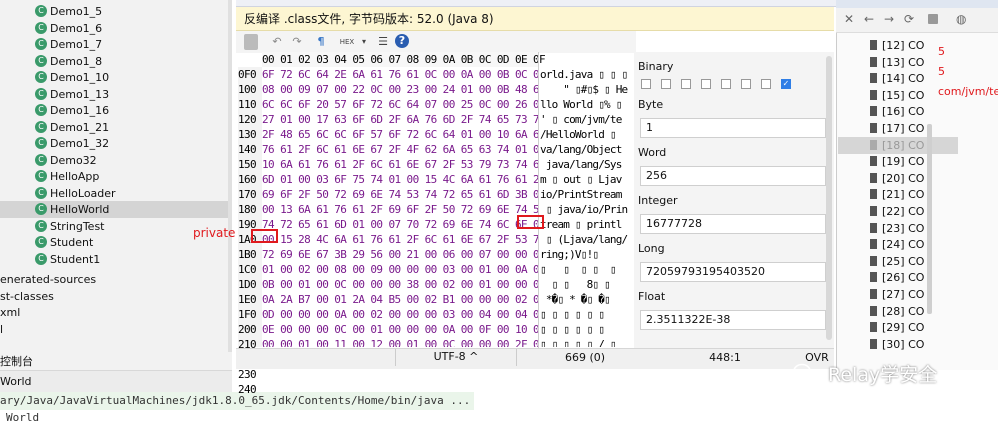 The width and height of the screenshot is (998, 424). What do you see at coordinates (849, 19) in the screenshot?
I see `close-icon: ✕` at bounding box center [849, 19].